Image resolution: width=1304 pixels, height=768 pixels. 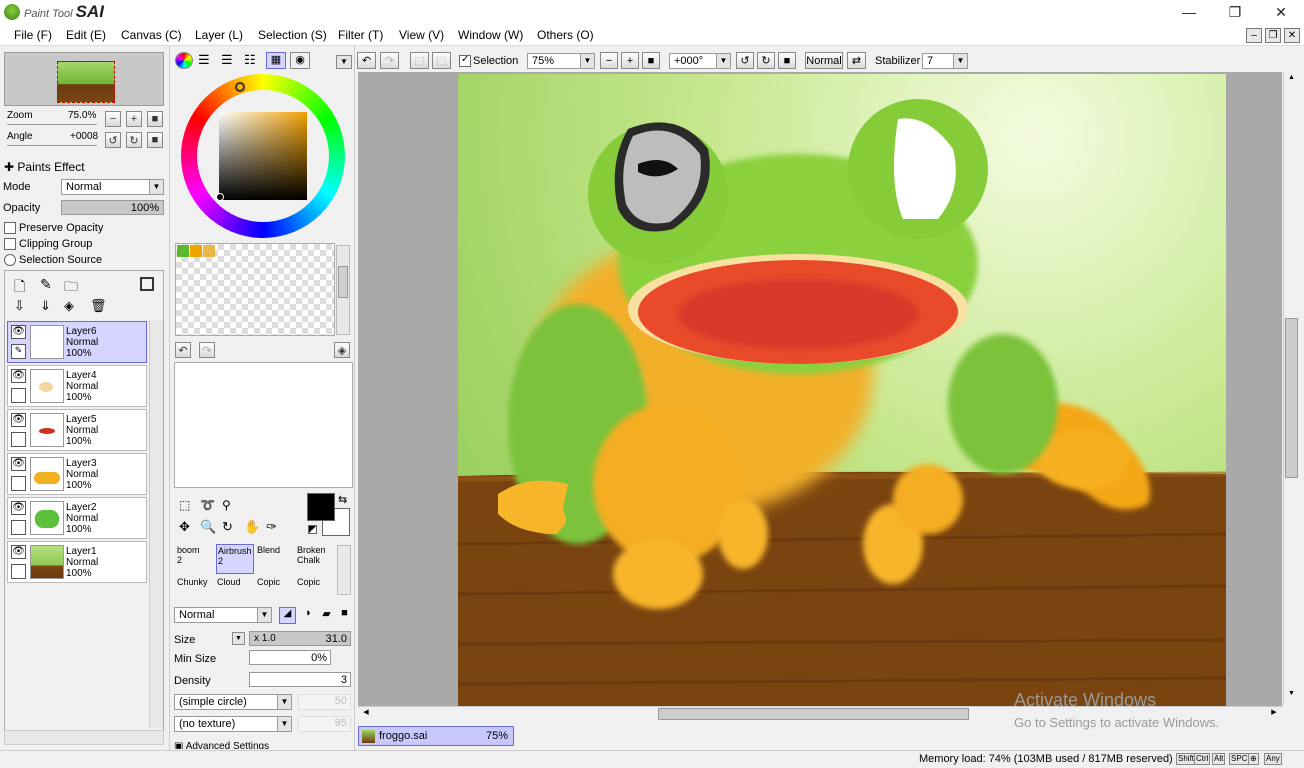 What do you see at coordinates (77, 518) in the screenshot?
I see `layer-item-layer2: 👁 Layer2 Normal 100%` at bounding box center [77, 518].